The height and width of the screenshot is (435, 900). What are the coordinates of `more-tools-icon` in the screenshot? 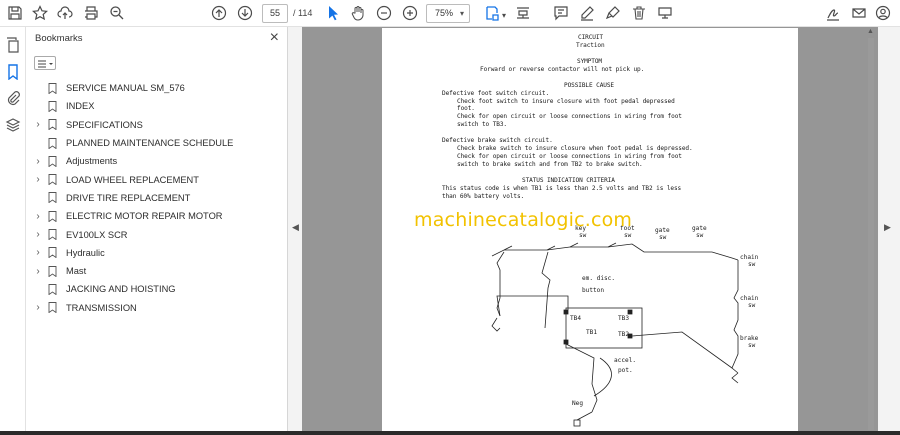 It's located at (665, 13).